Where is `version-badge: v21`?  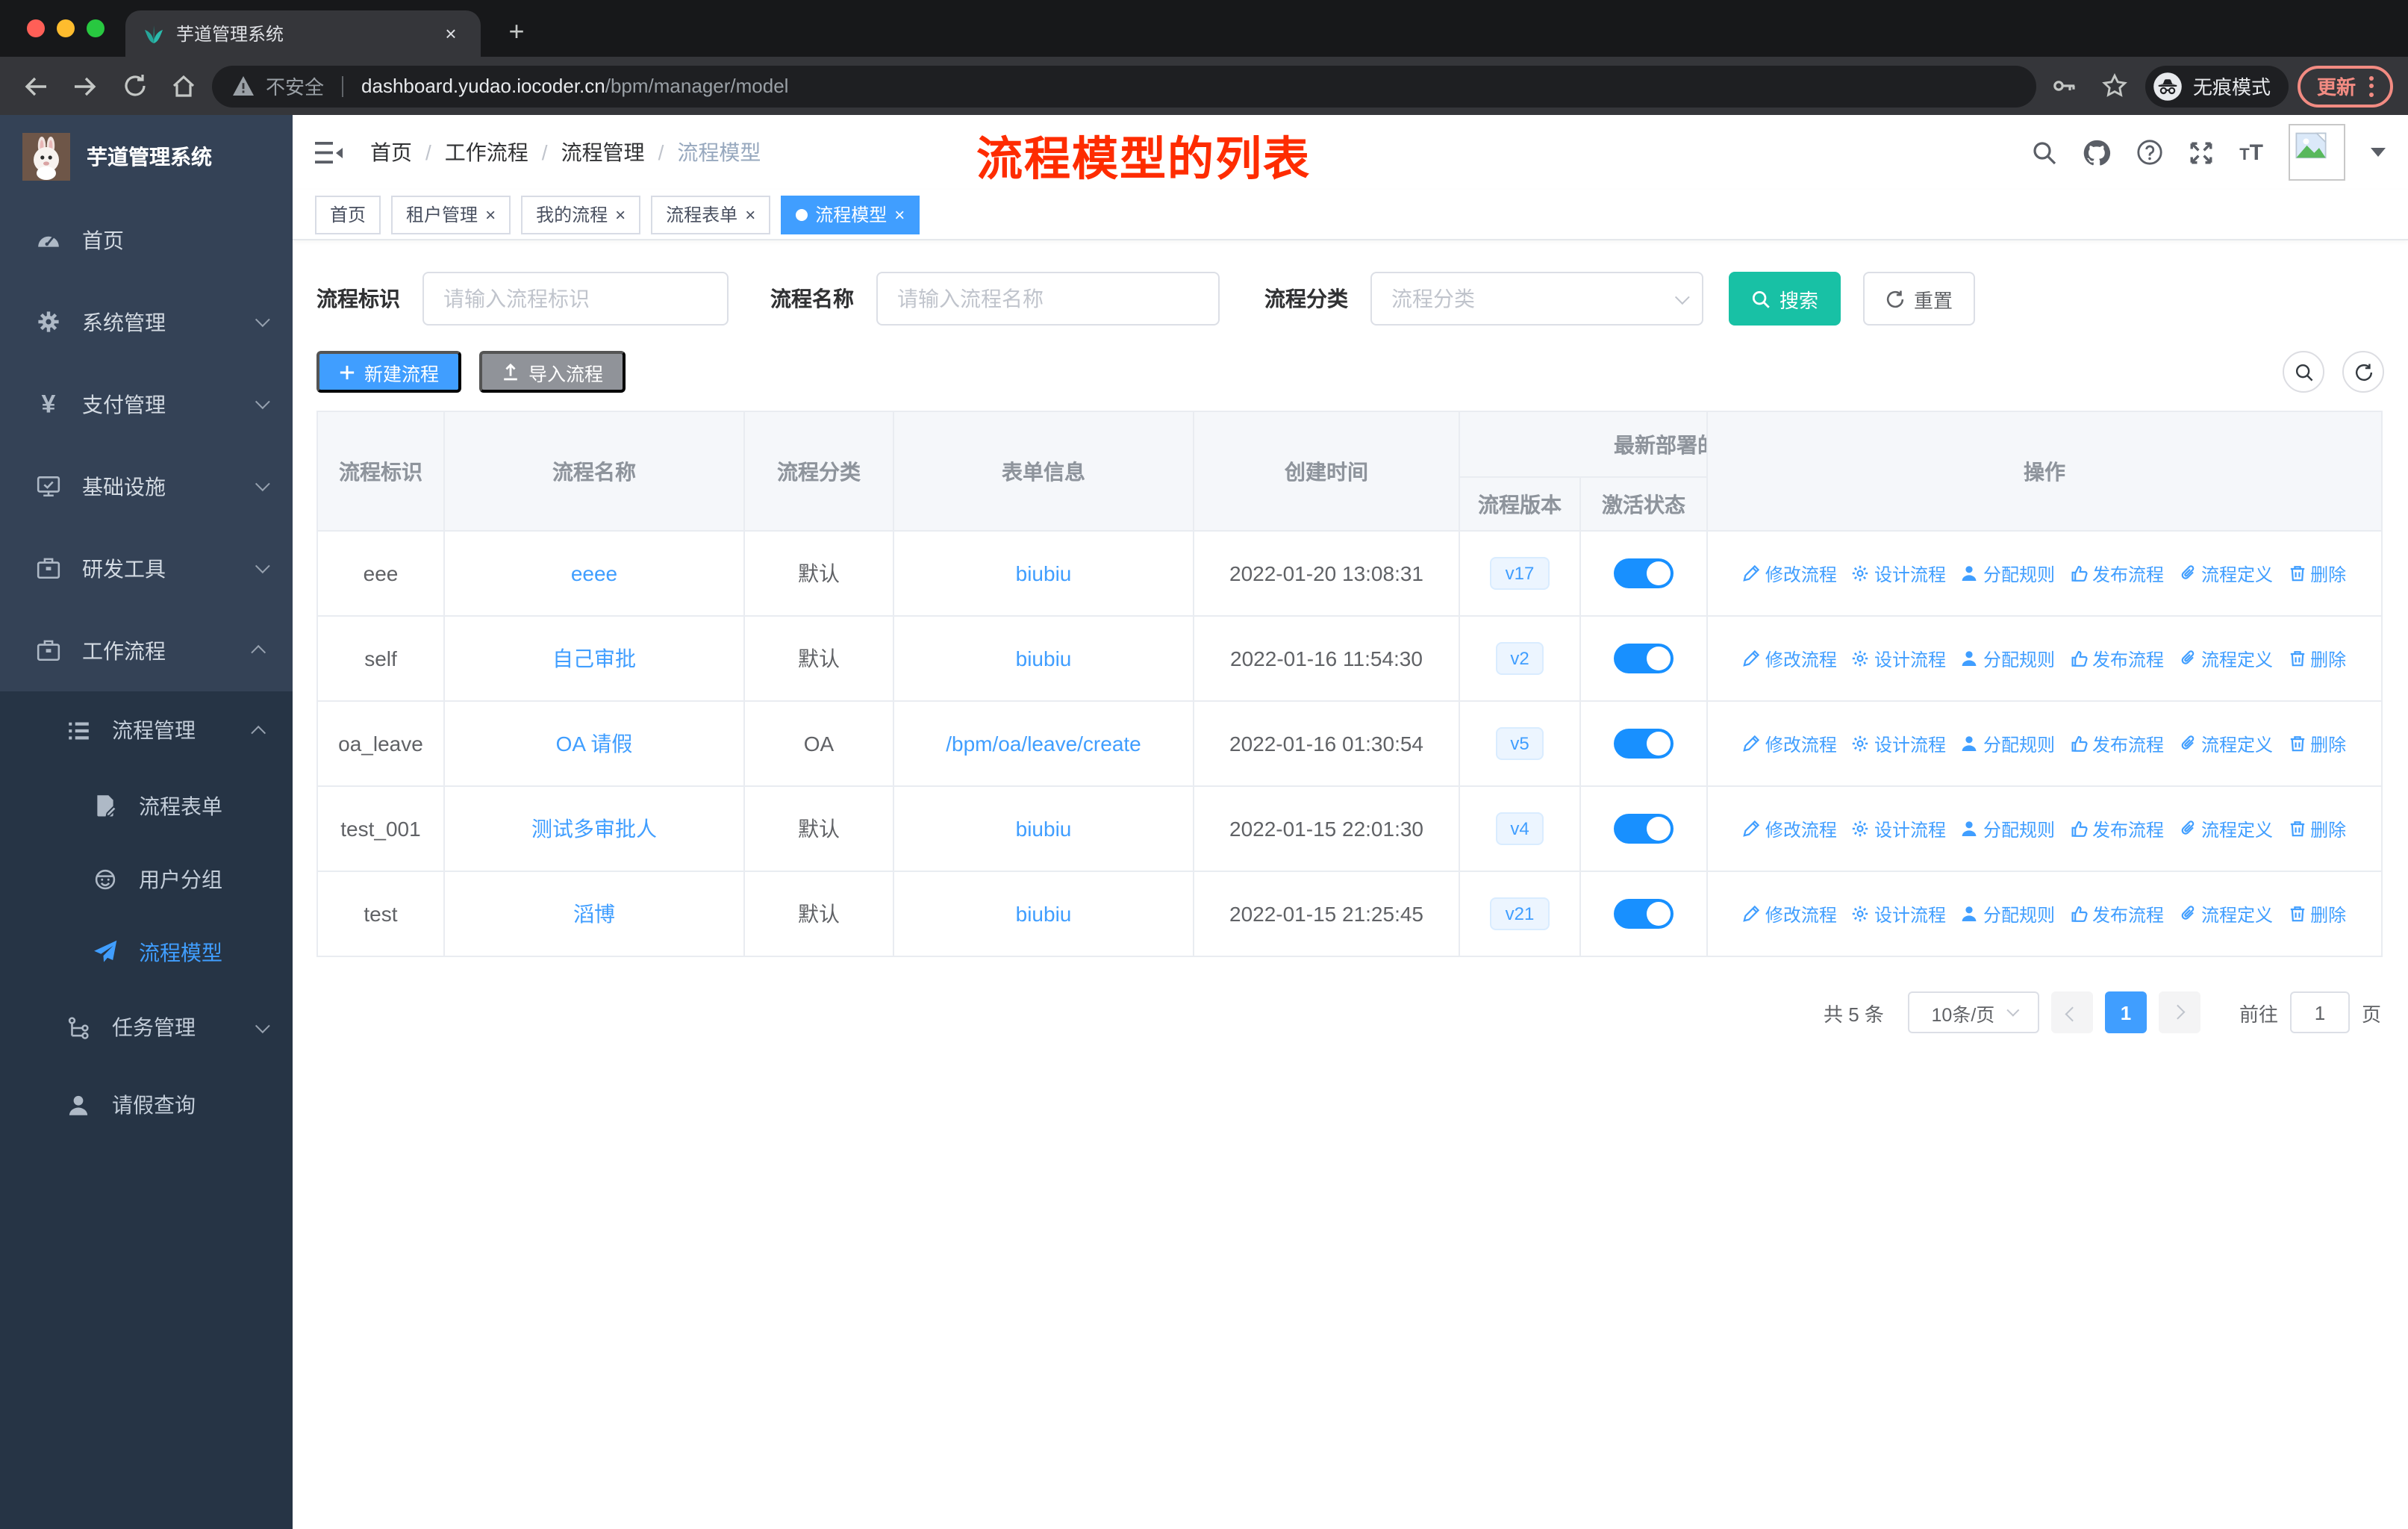
version-badge: v21 is located at coordinates (1520, 914).